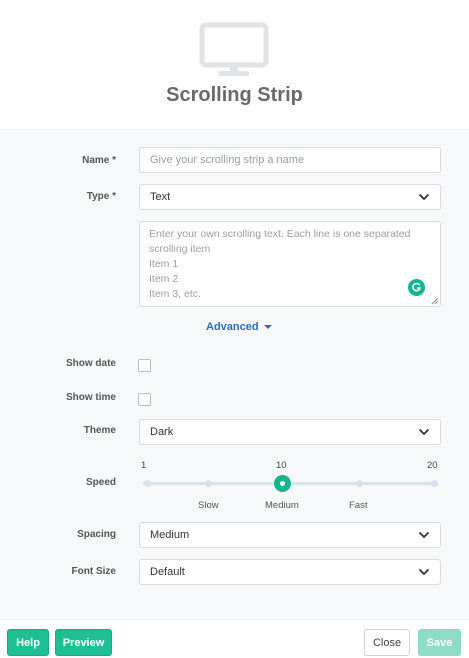  I want to click on monitor-icon, so click(234, 49).